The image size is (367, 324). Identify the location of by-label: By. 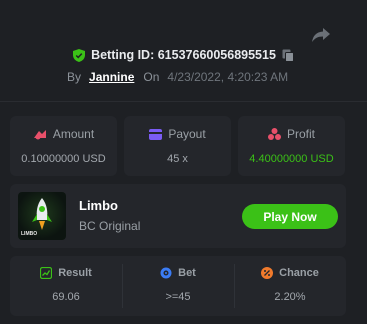
(74, 77).